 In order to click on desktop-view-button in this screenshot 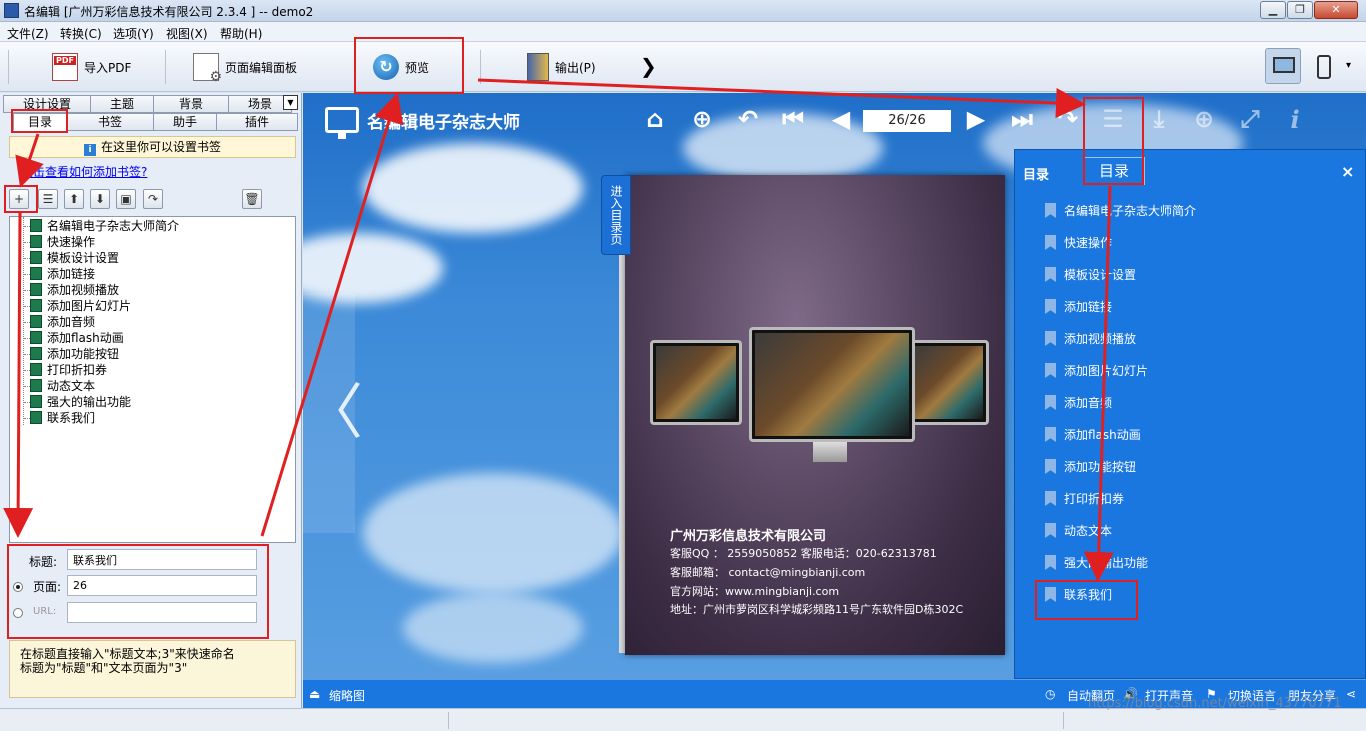, I will do `click(1283, 66)`.